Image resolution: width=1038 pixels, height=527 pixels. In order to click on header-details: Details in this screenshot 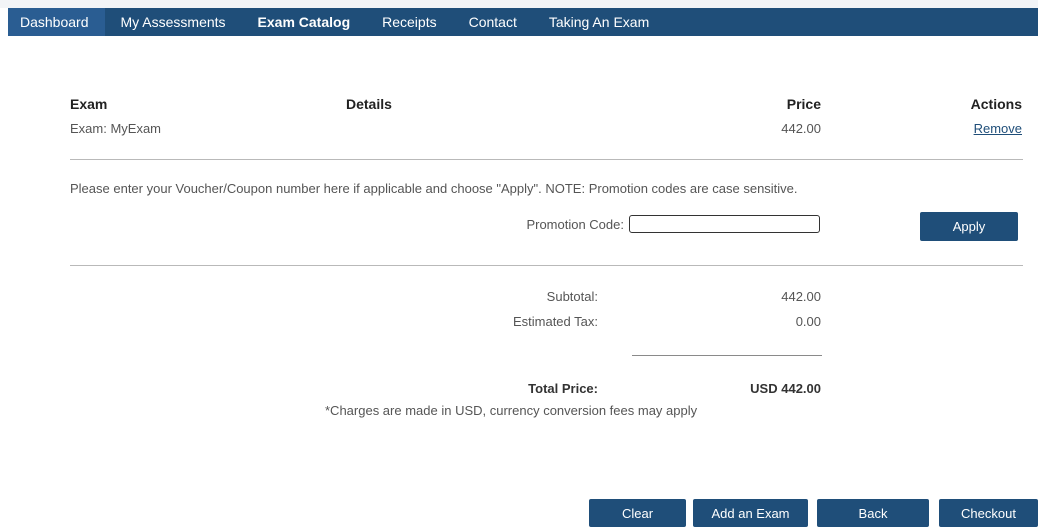, I will do `click(369, 104)`.